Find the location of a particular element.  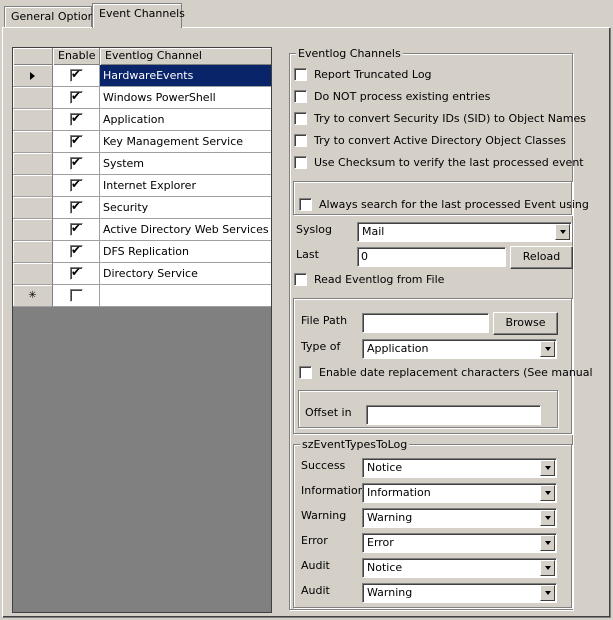

last-label: Last is located at coordinates (307, 254).